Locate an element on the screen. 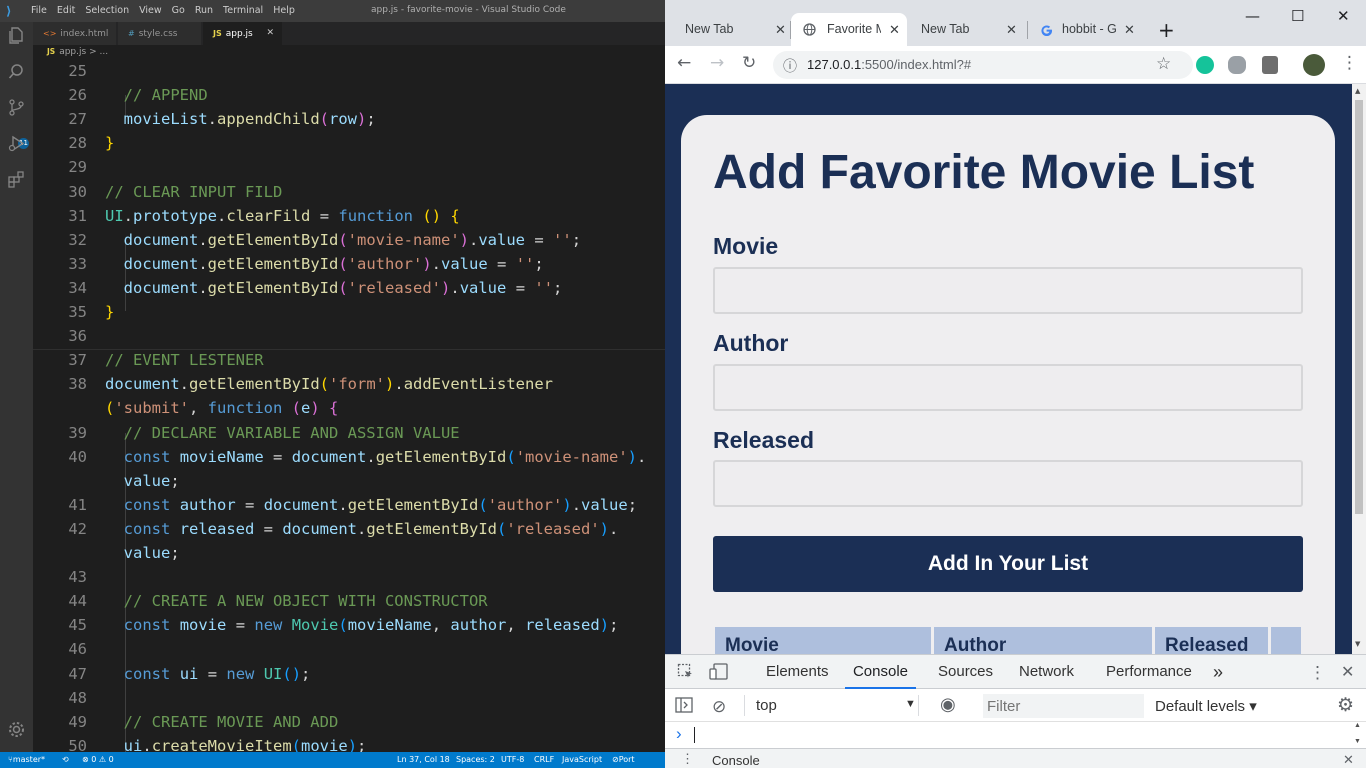  menu-file: File is located at coordinates (39, 10).